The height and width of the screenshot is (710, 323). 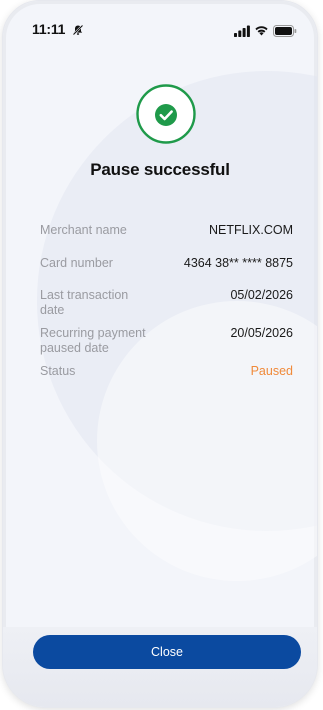 I want to click on status-time: 11:11, so click(x=49, y=29).